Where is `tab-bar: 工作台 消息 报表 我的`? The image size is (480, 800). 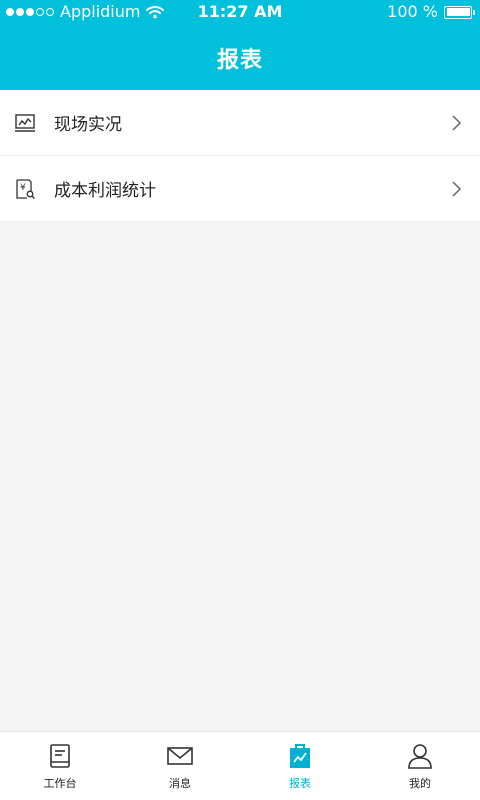
tab-bar: 工作台 消息 报表 我的 is located at coordinates (240, 765).